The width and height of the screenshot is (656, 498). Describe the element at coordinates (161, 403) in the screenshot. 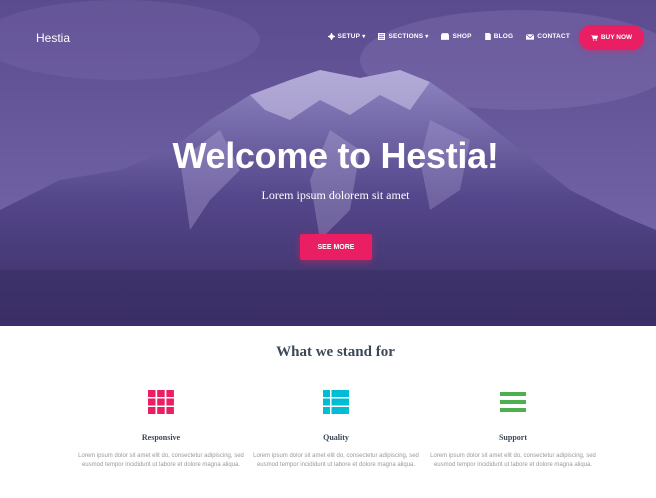

I see `grid-icon` at that location.